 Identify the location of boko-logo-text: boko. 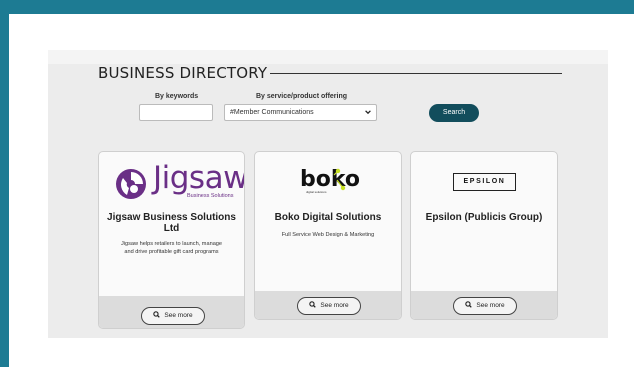
(330, 179).